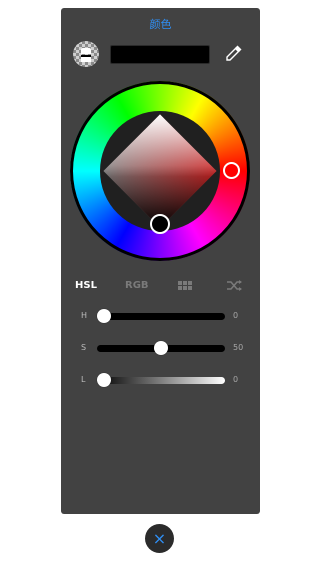 This screenshot has height=569, width=320. Describe the element at coordinates (159, 538) in the screenshot. I see `close-button: ×` at that location.